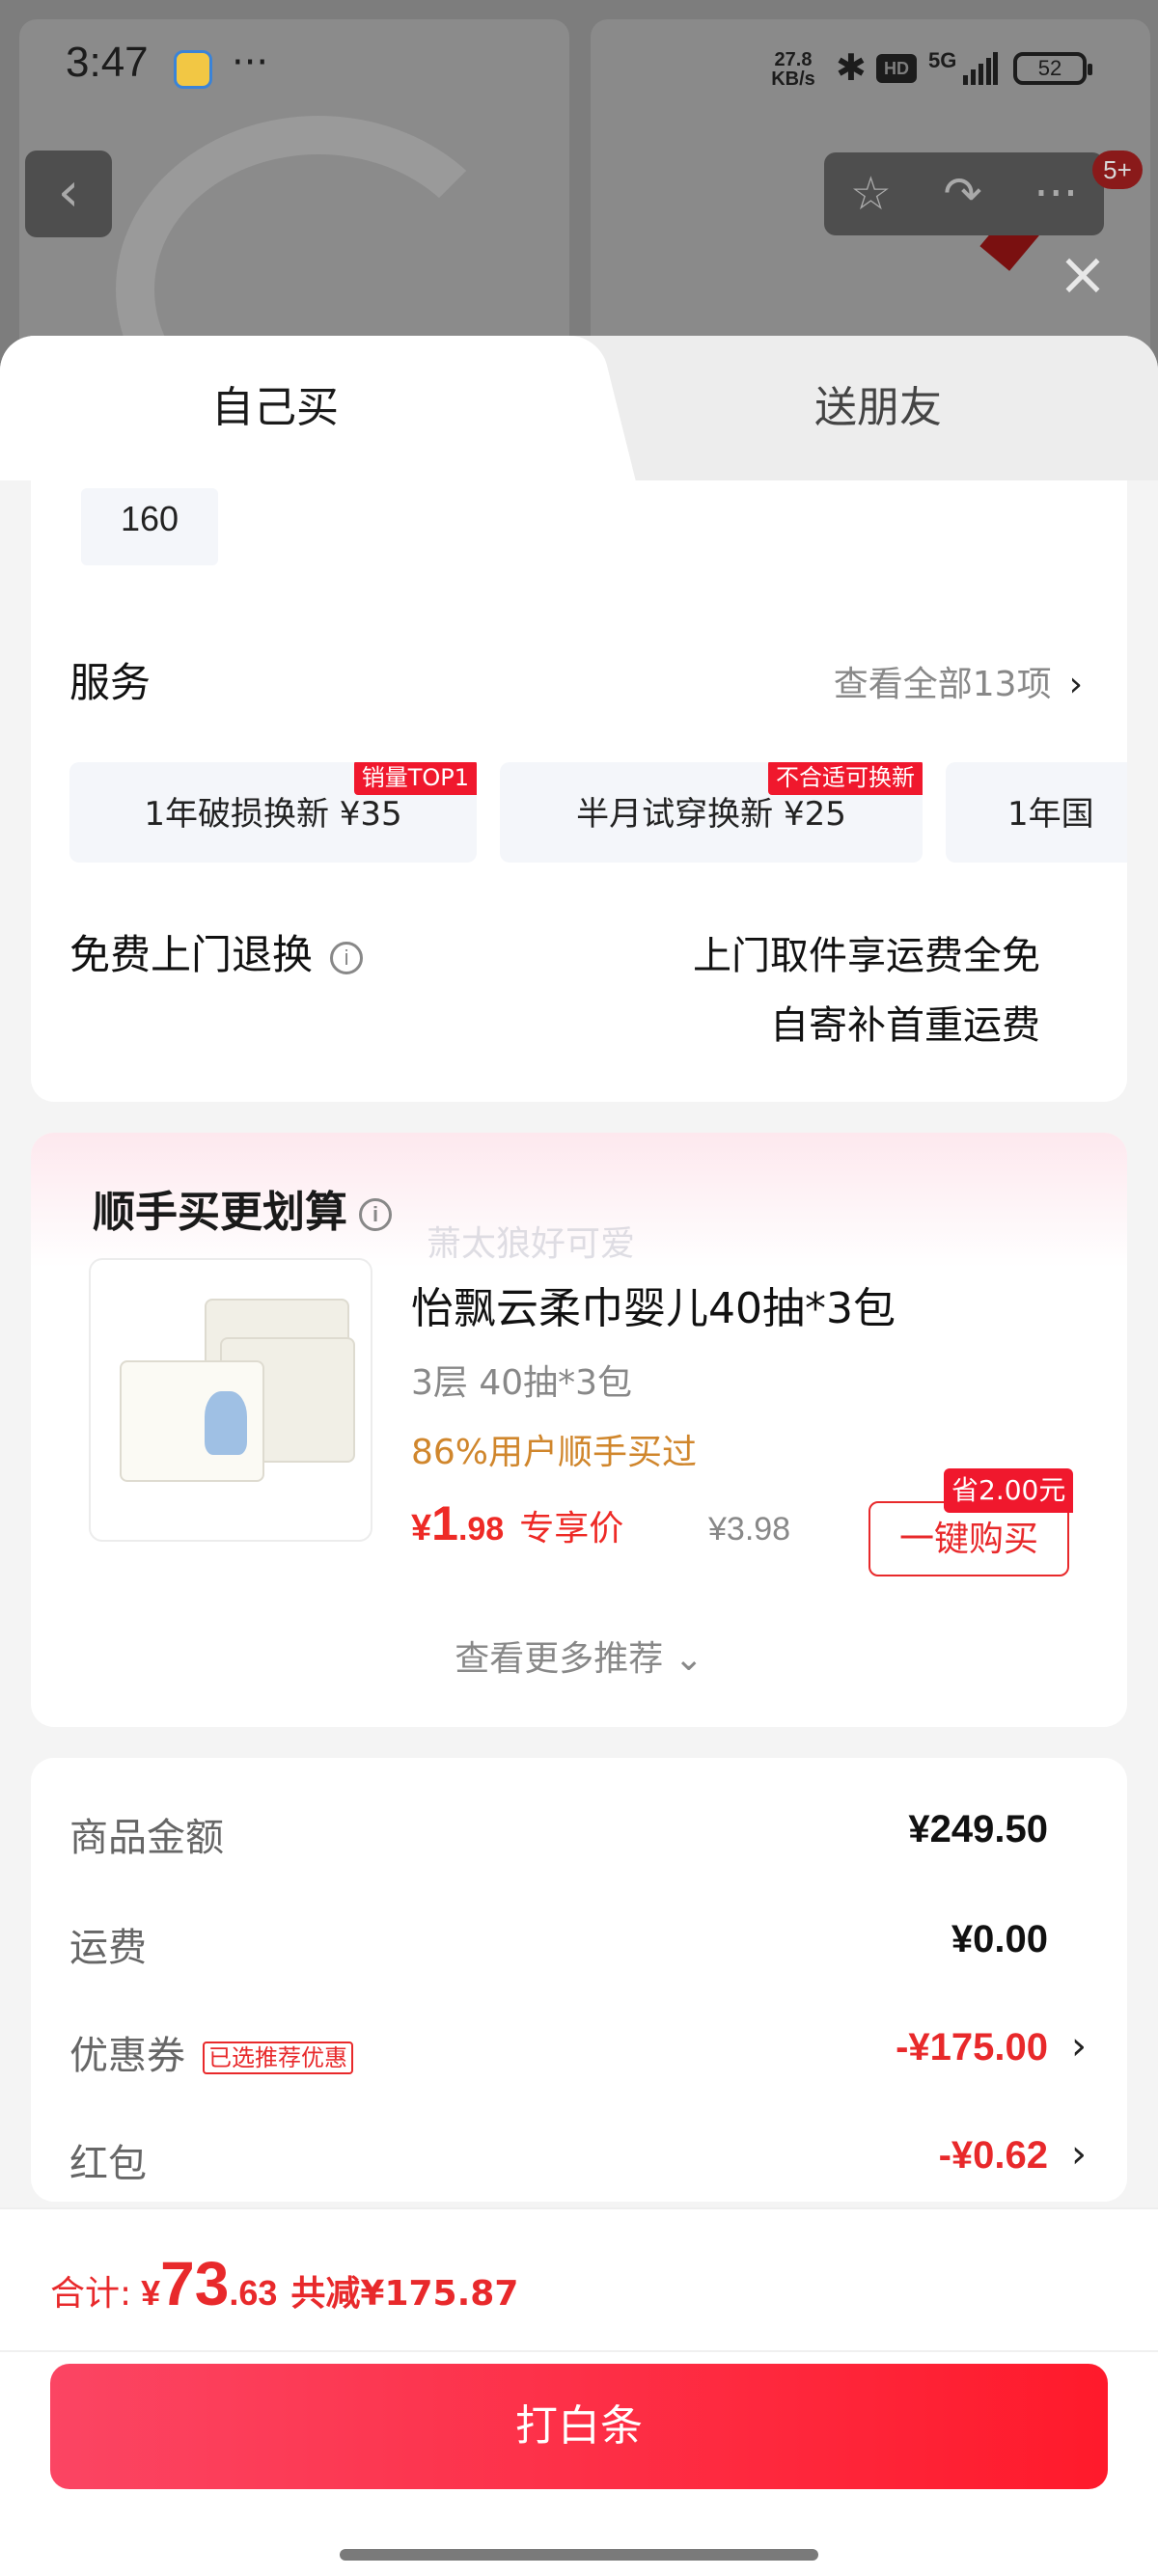 Image resolution: width=1158 pixels, height=2576 pixels. I want to click on pay-with-baitiao-button: 打白条, so click(579, 2427).